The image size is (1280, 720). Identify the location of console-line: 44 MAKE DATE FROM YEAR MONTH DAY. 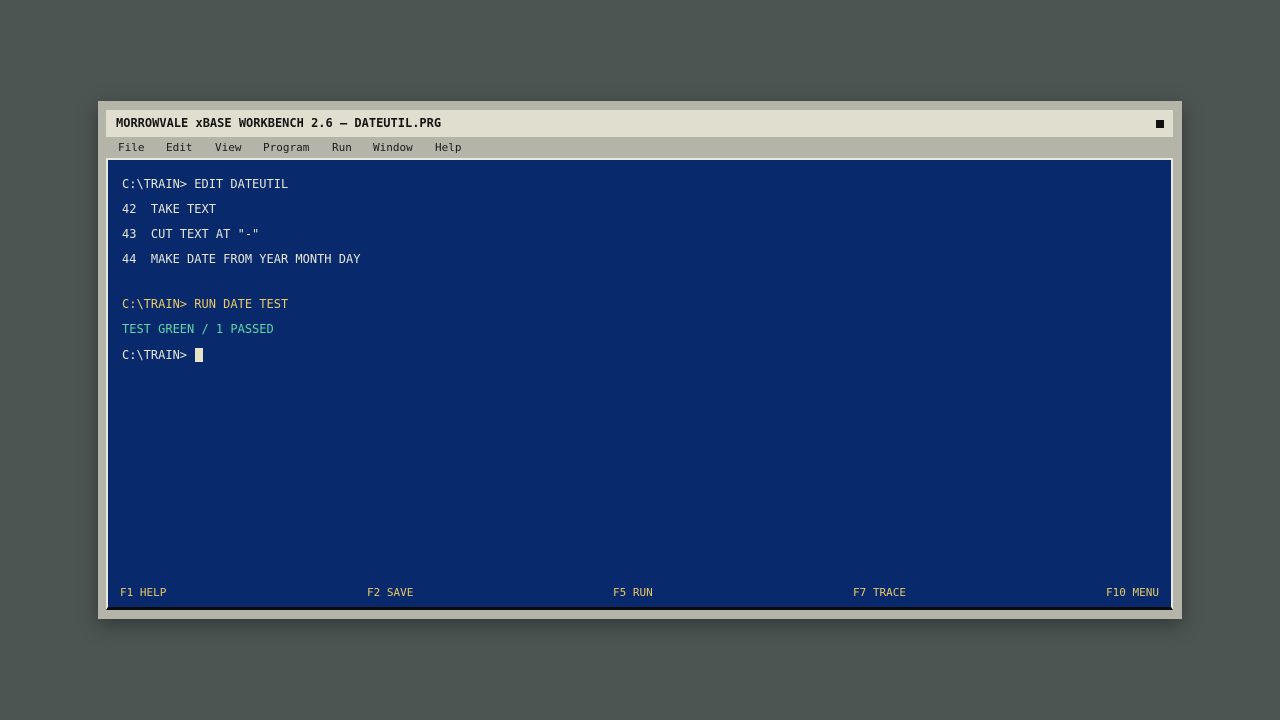
(241, 259).